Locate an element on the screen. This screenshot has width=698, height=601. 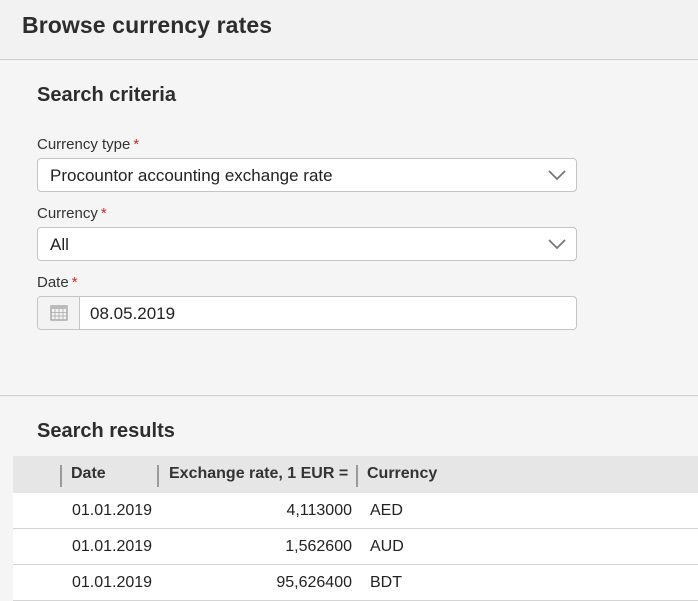
date-field: 08.05.2019 is located at coordinates (307, 313).